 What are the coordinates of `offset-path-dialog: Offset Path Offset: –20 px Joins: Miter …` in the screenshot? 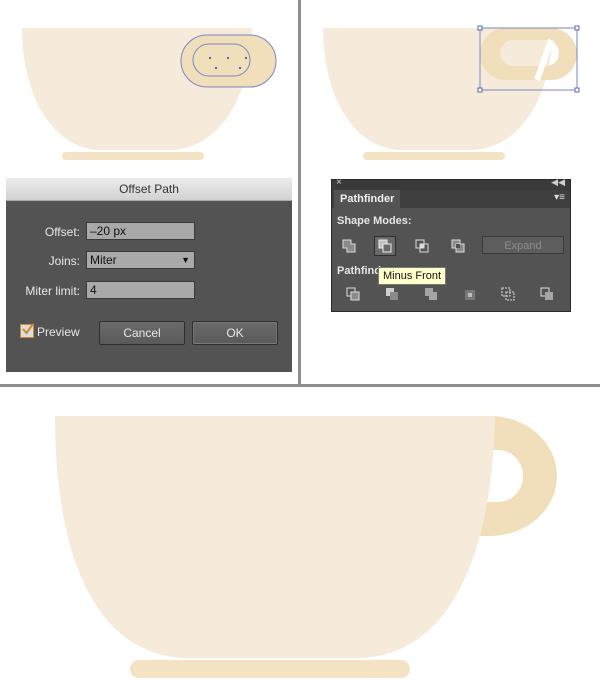 It's located at (149, 275).